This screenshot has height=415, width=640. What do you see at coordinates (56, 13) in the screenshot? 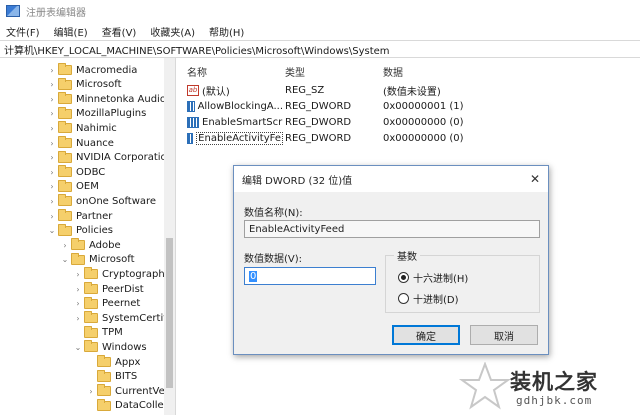
I see `window-title: 注册表编辑器` at bounding box center [56, 13].